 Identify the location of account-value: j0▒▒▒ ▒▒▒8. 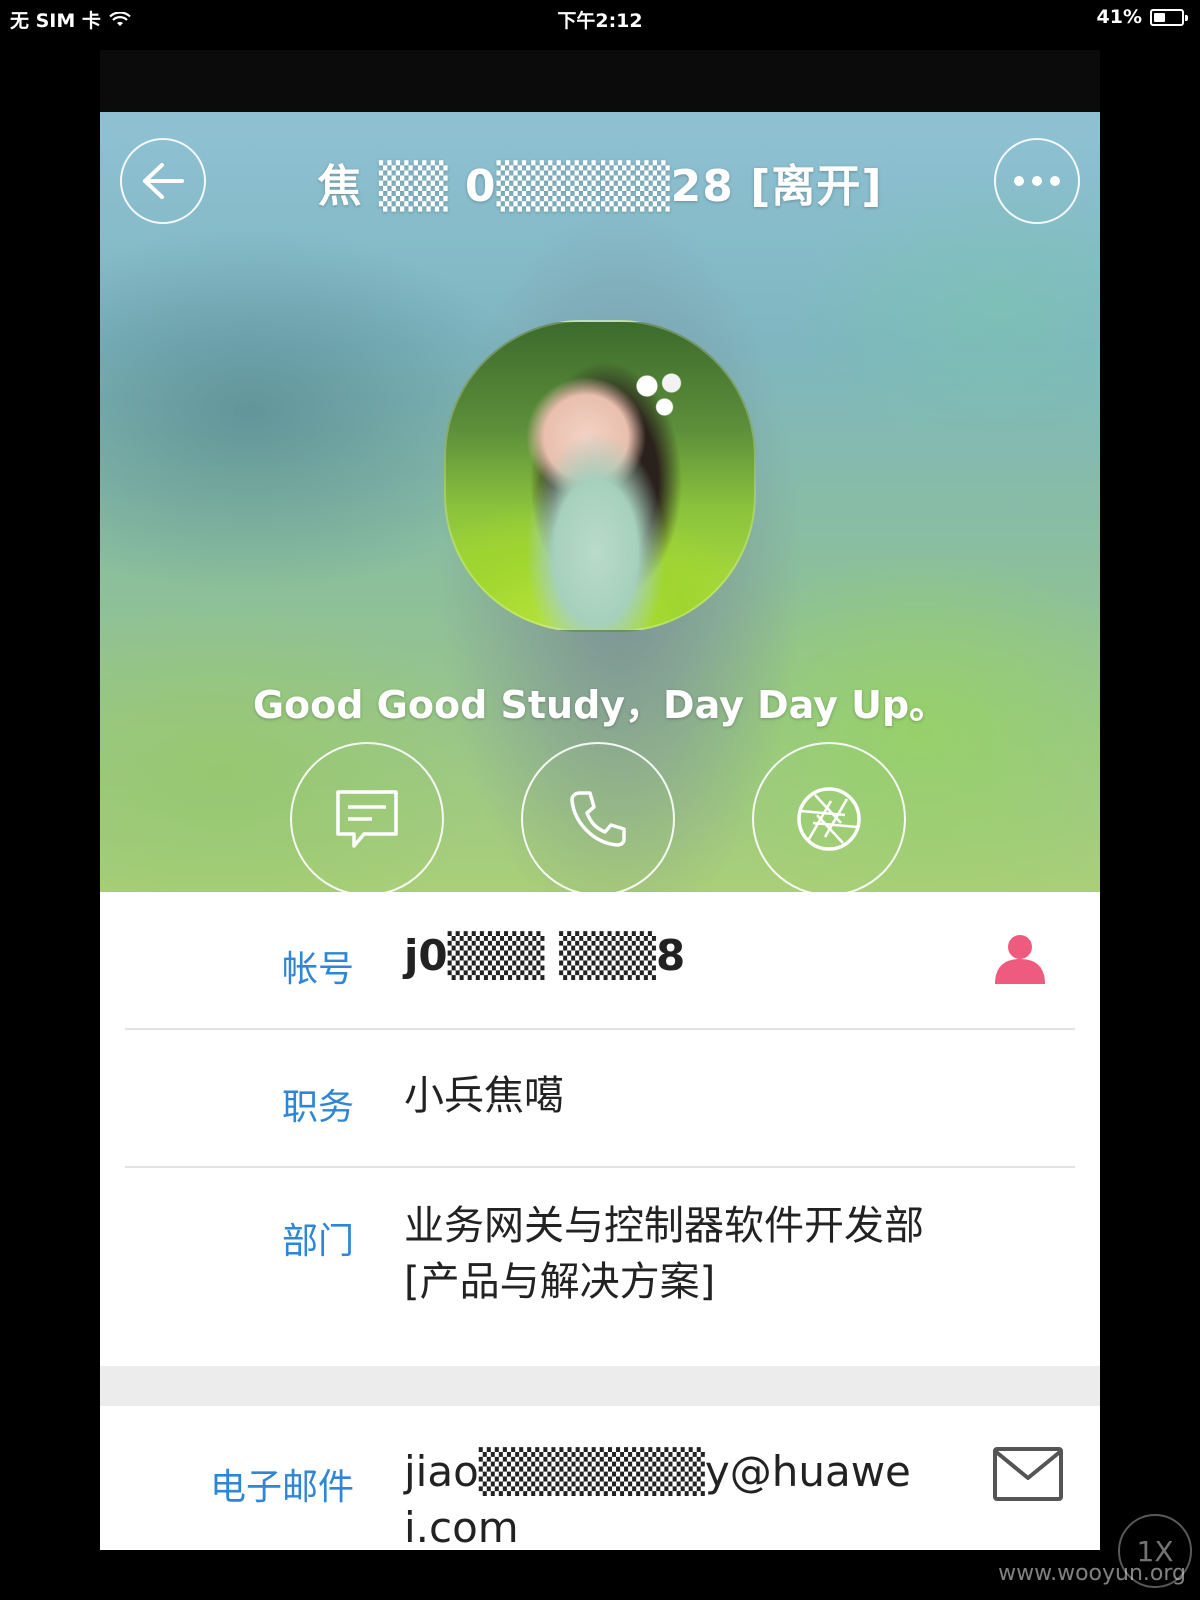
(545, 955).